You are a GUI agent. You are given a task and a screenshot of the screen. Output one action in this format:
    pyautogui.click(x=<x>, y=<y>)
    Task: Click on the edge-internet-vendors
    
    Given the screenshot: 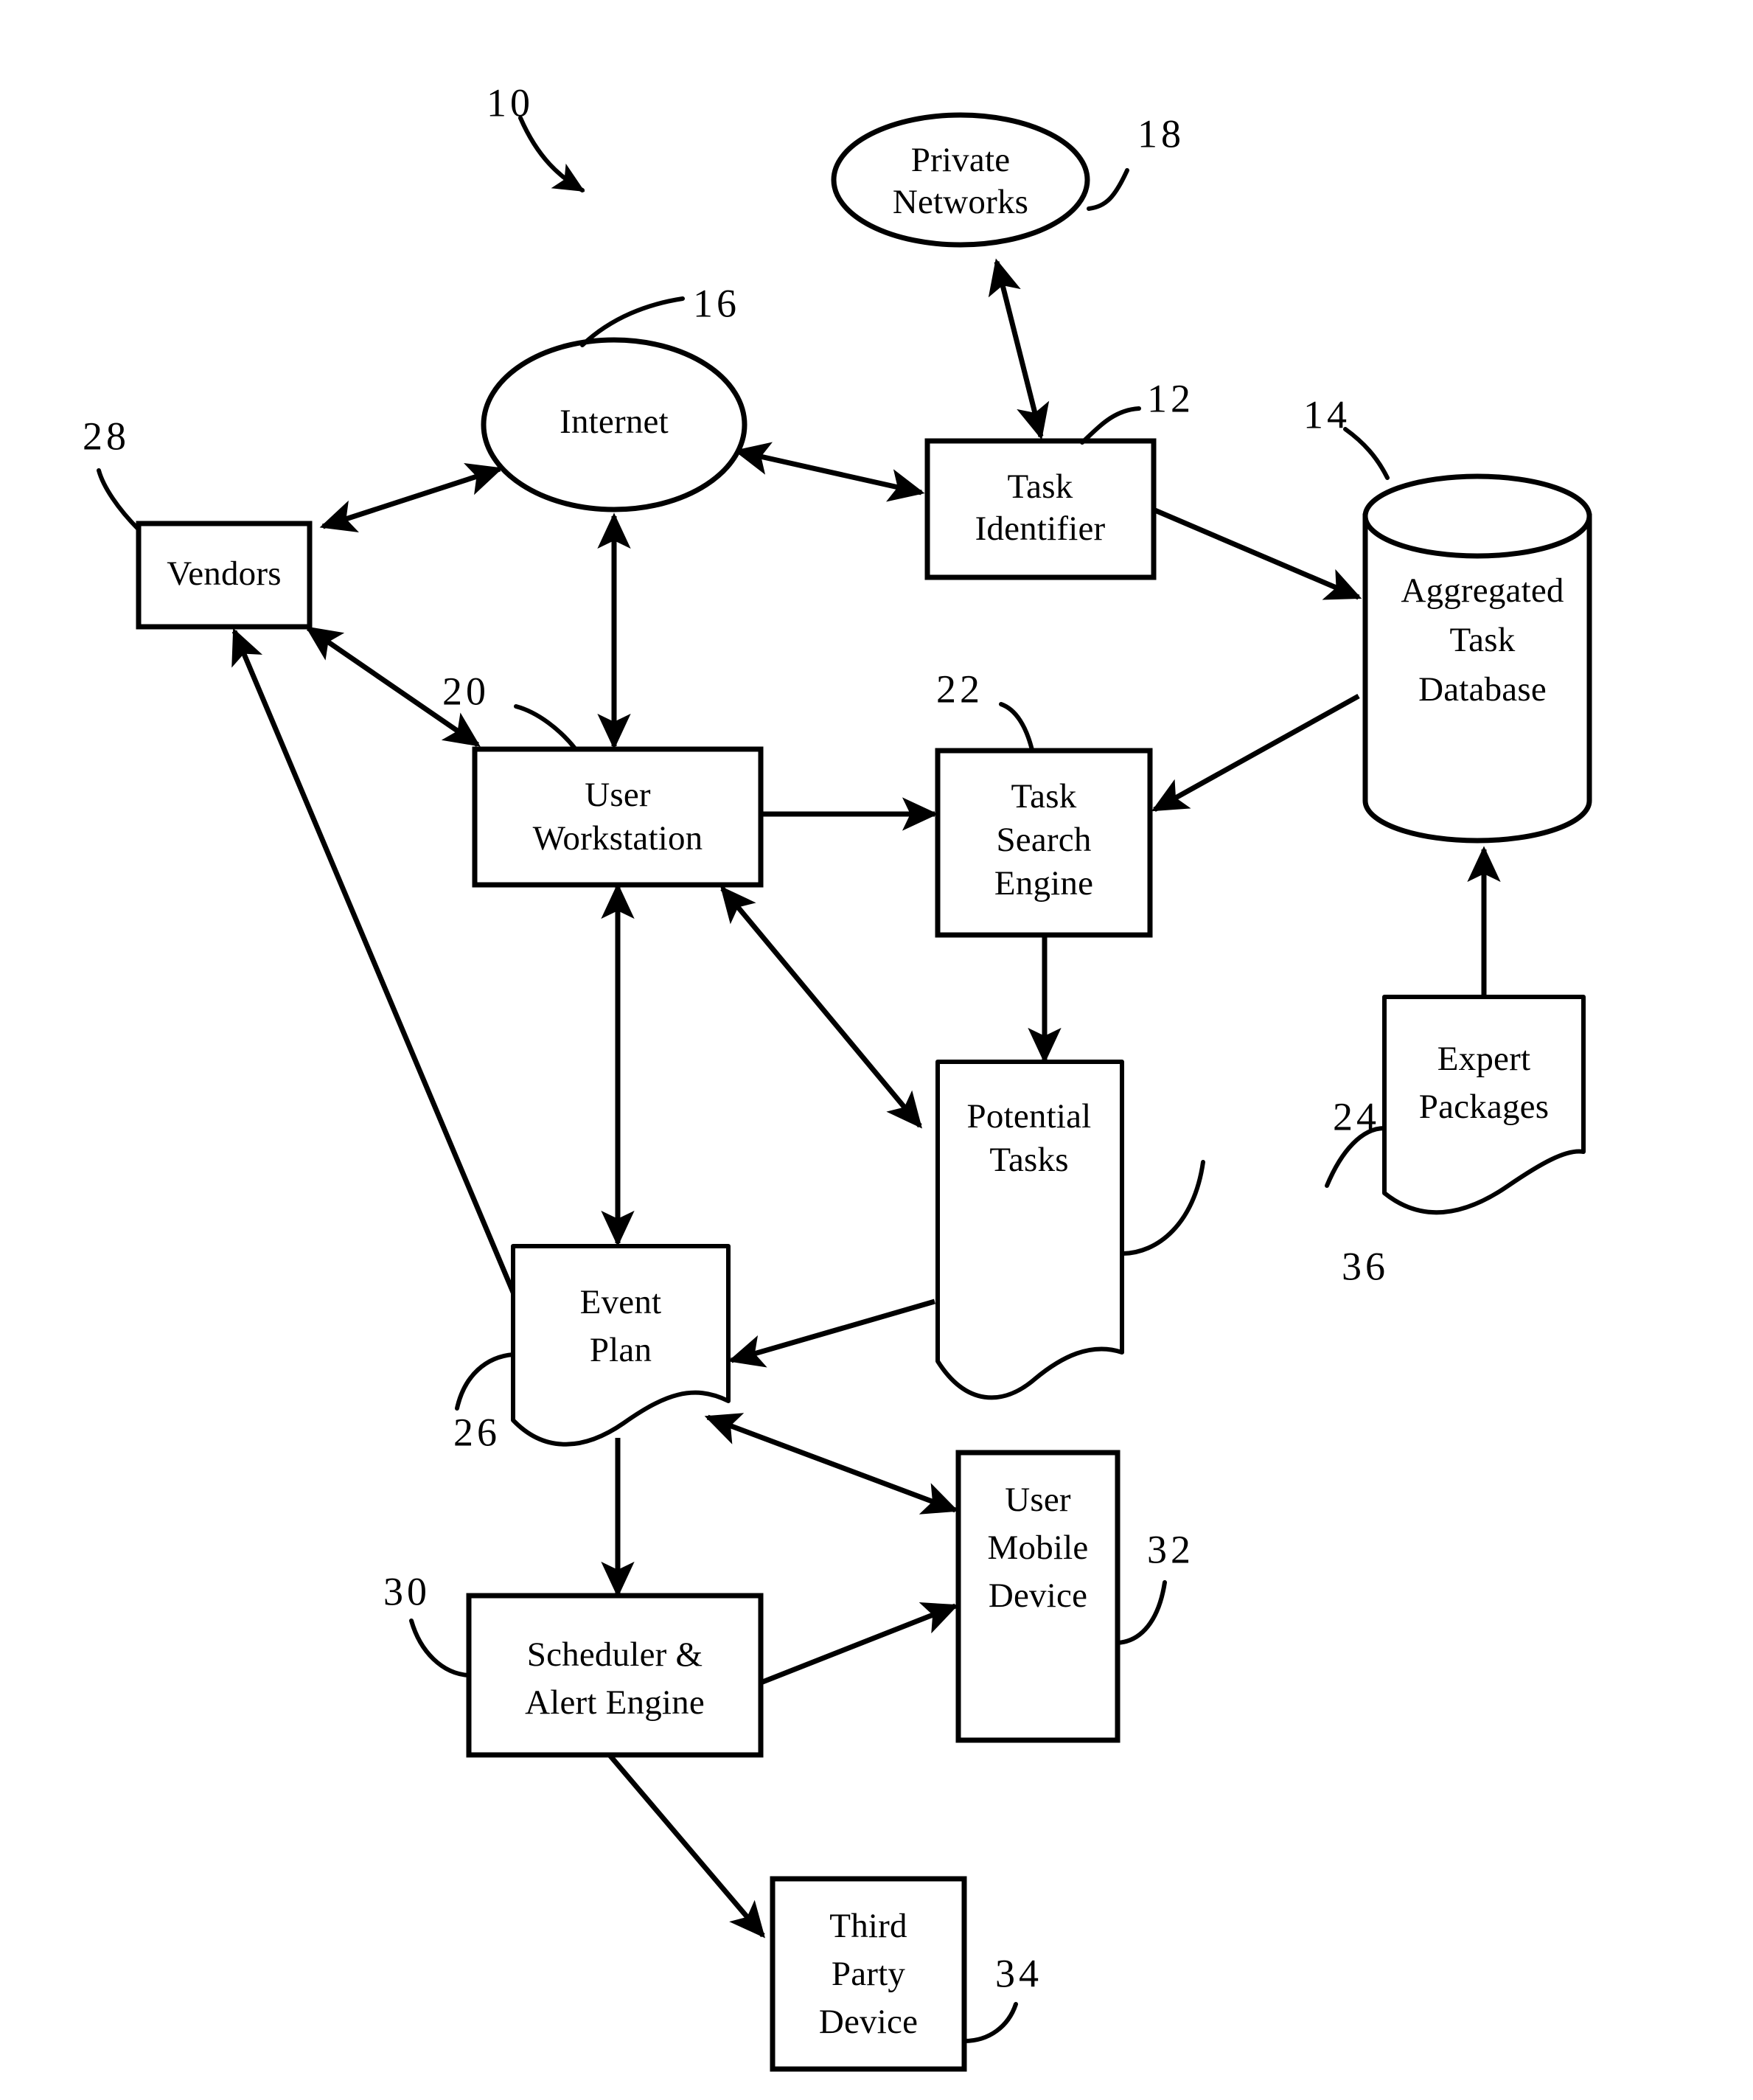 What is the action you would take?
    pyautogui.click(x=411, y=497)
    